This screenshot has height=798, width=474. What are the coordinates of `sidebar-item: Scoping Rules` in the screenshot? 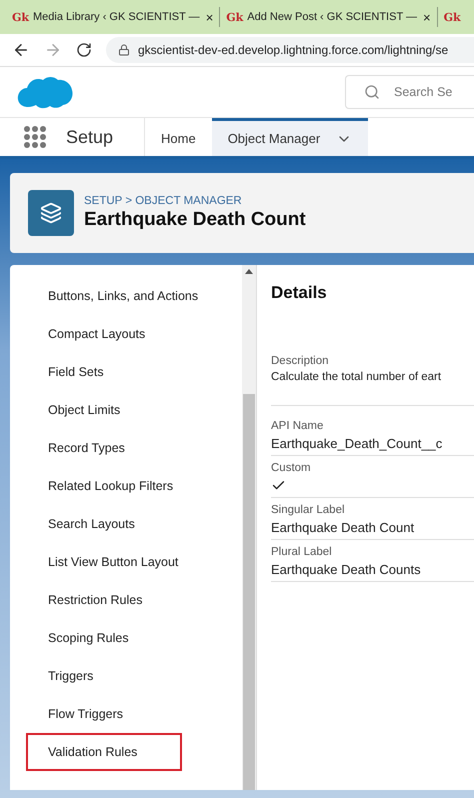 It's located at (104, 638).